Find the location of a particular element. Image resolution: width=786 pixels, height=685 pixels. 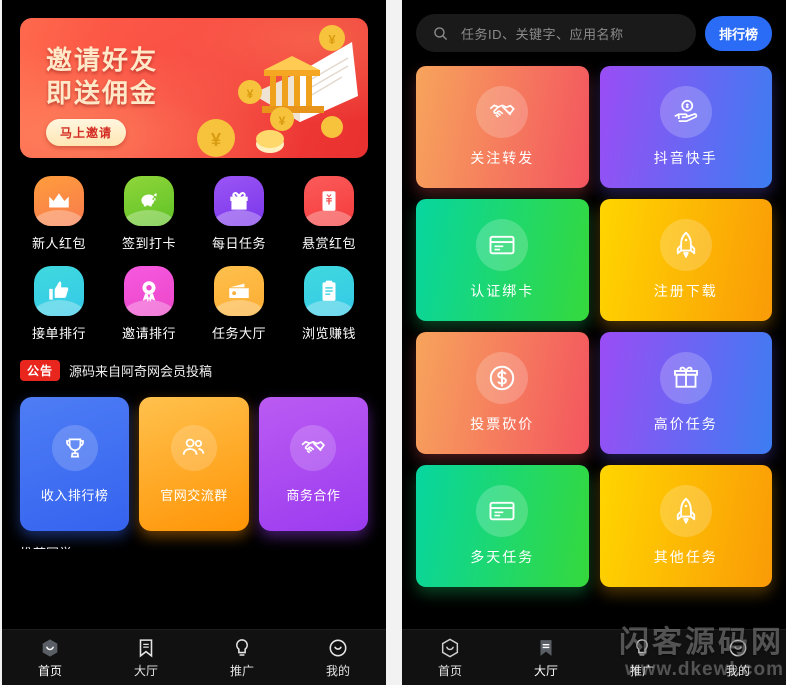

feature-card-income-ranking: 收入排行榜 is located at coordinates (75, 464).